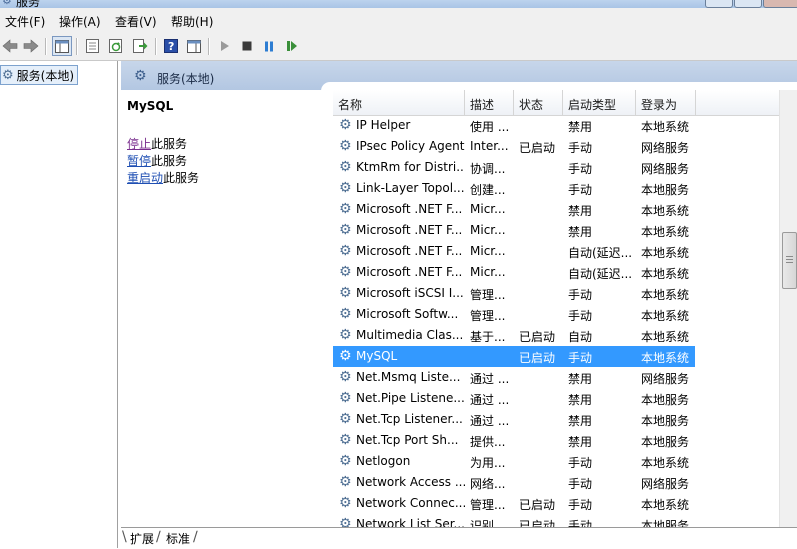 This screenshot has width=797, height=549. I want to click on window-title: 服务, so click(28, 4).